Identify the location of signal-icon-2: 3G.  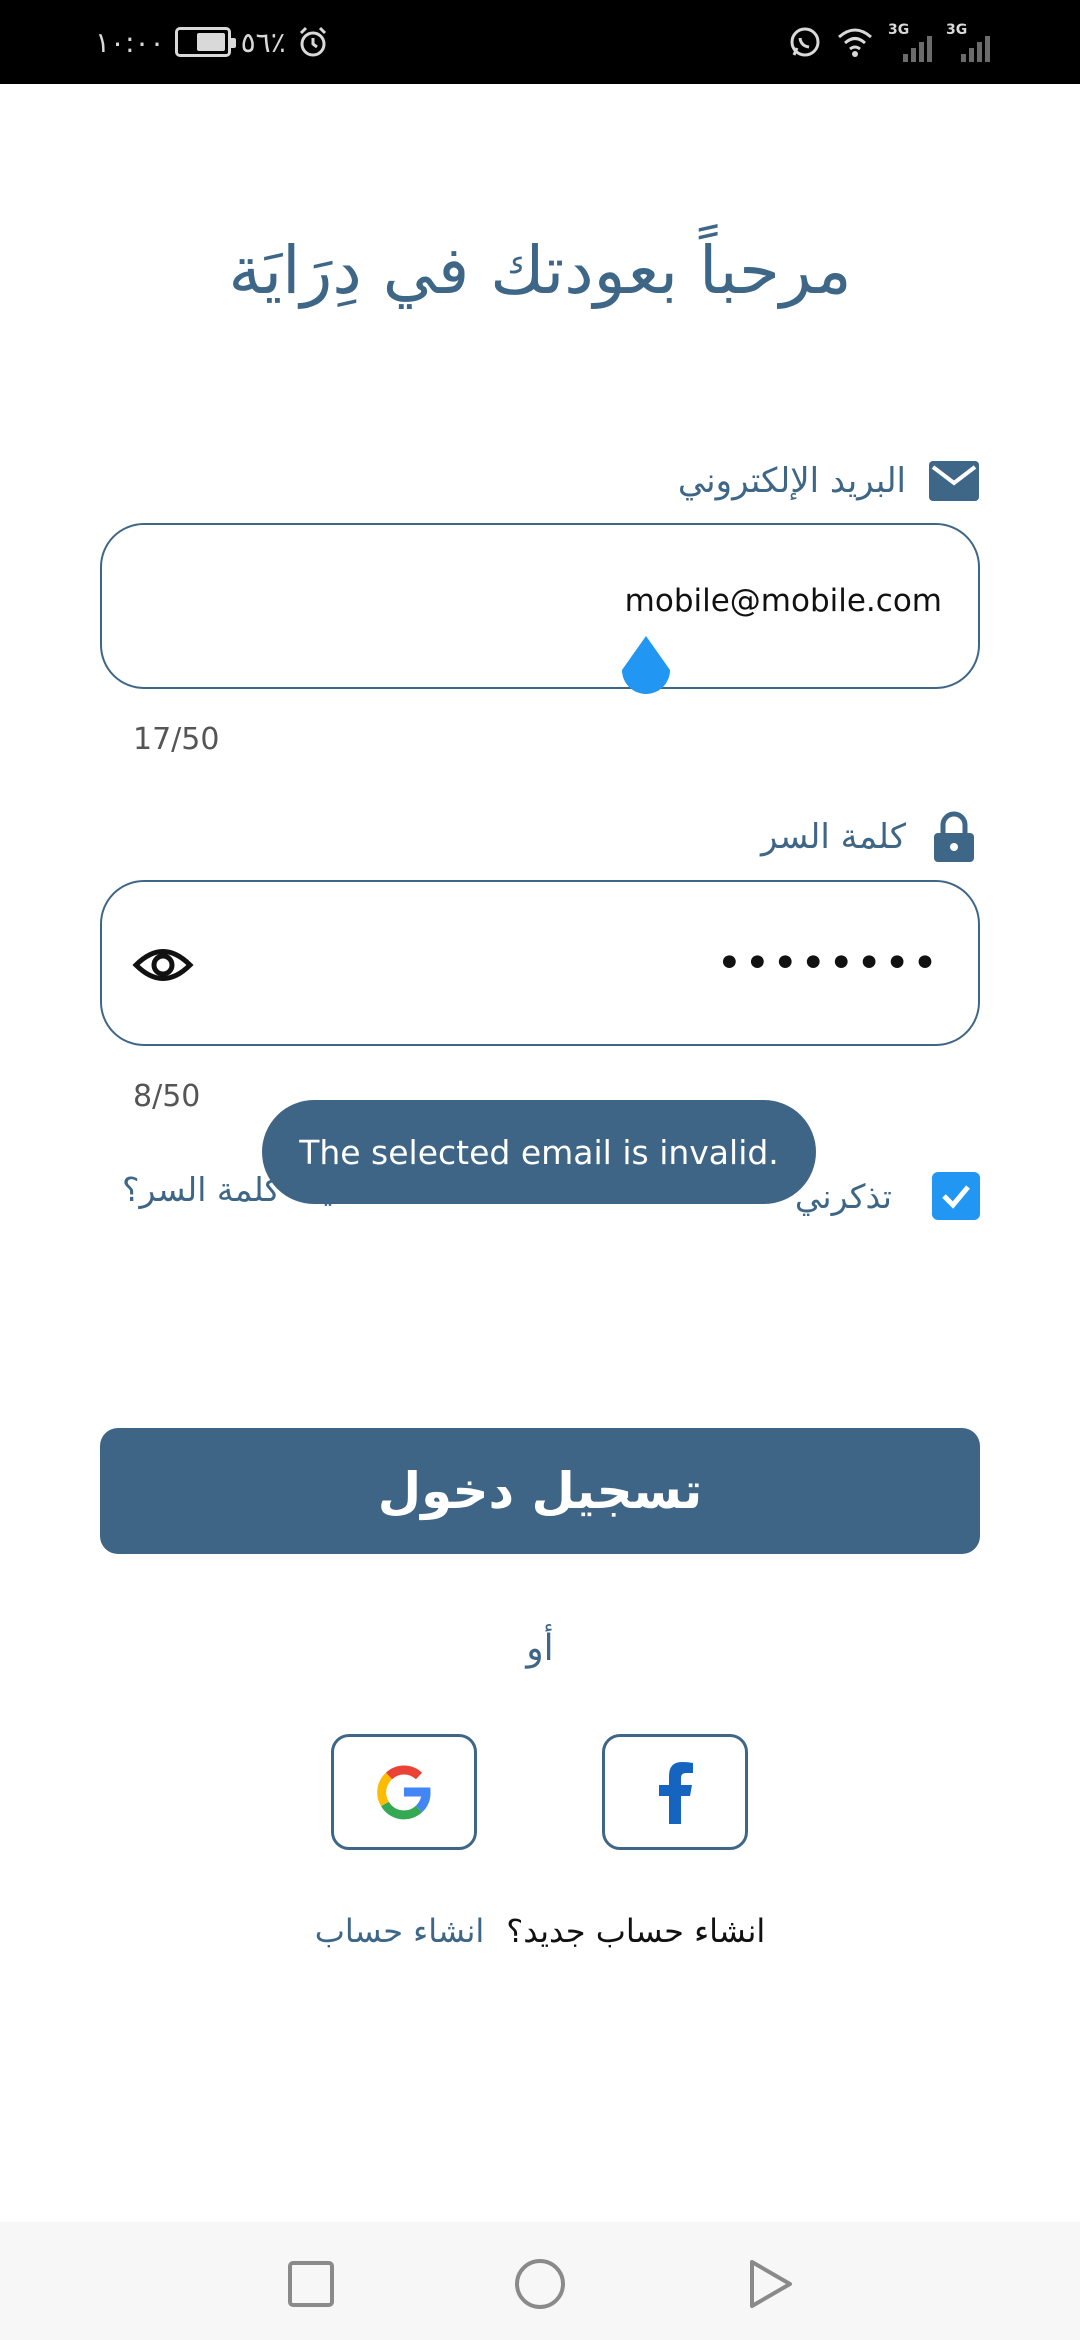
(968, 42).